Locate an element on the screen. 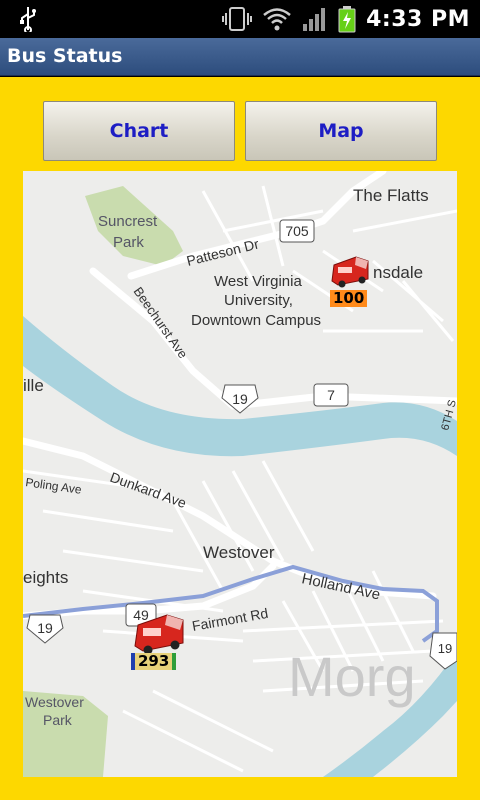 The image size is (480, 800). bus-route-label: 100 is located at coordinates (349, 298).